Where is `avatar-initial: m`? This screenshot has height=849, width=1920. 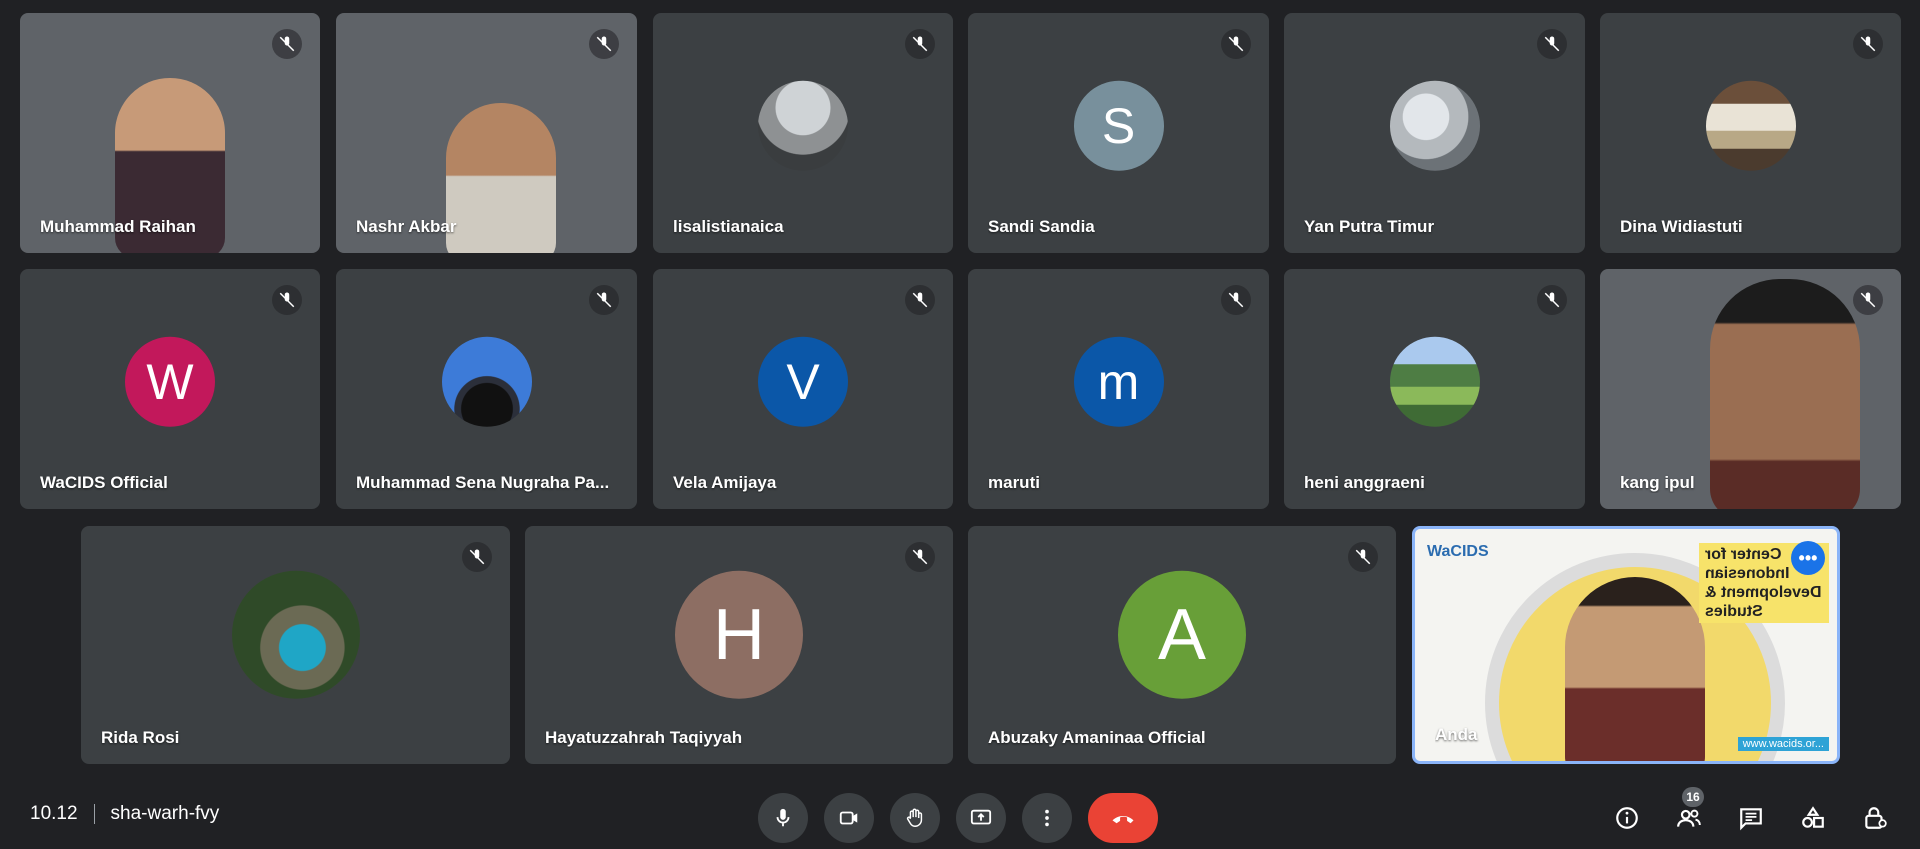
avatar-initial: m is located at coordinates (1118, 381).